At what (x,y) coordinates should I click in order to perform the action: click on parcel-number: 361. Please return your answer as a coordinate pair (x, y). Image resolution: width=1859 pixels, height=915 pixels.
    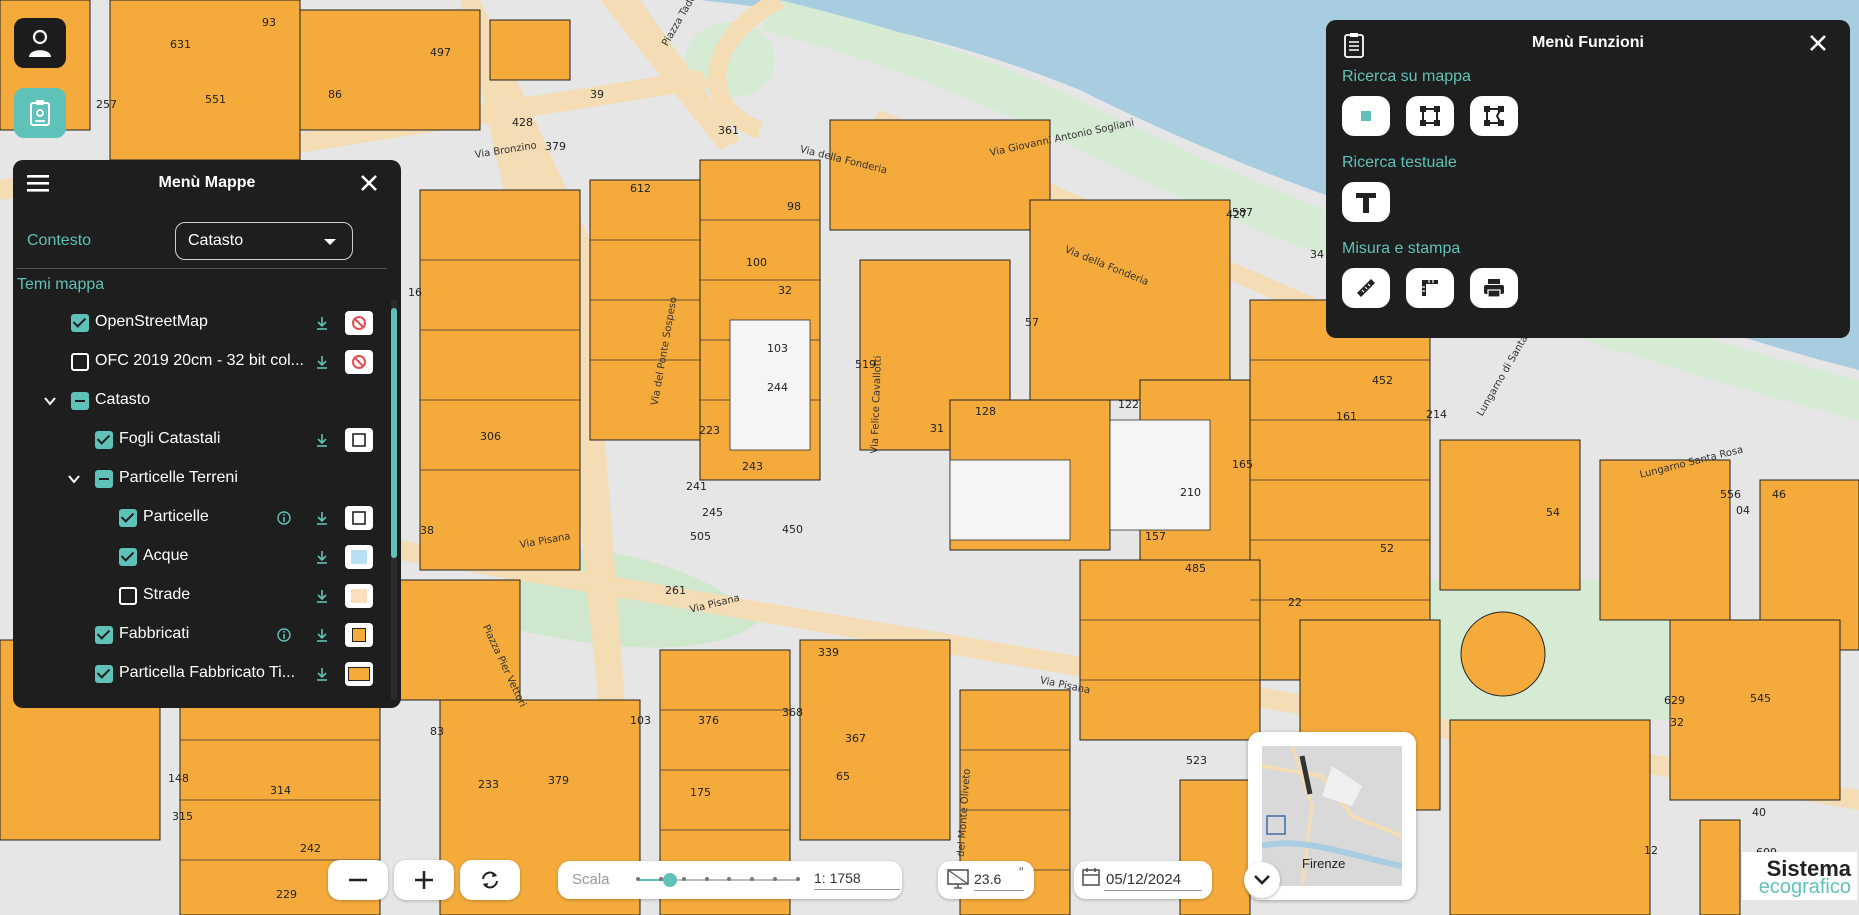
    Looking at the image, I should click on (728, 130).